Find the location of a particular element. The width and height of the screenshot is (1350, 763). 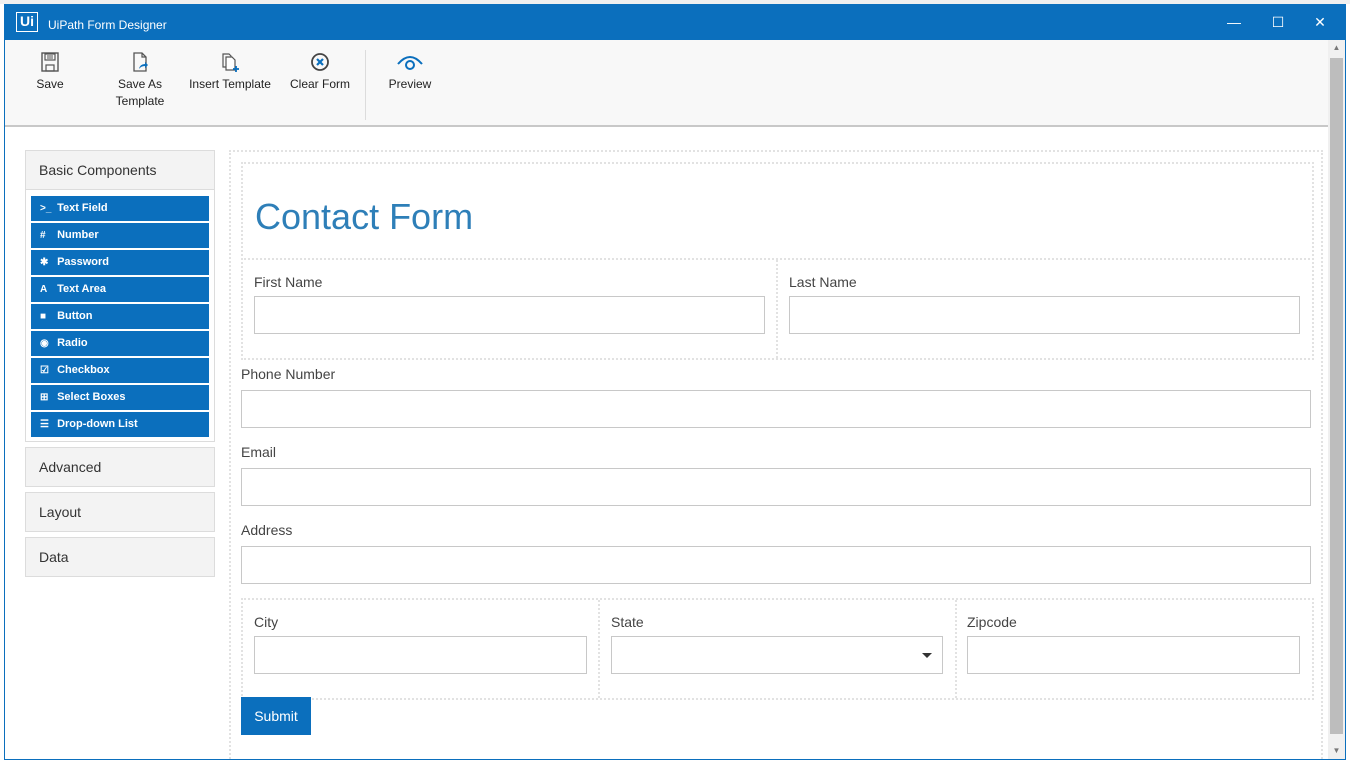

component-label: Number is located at coordinates (78, 235).